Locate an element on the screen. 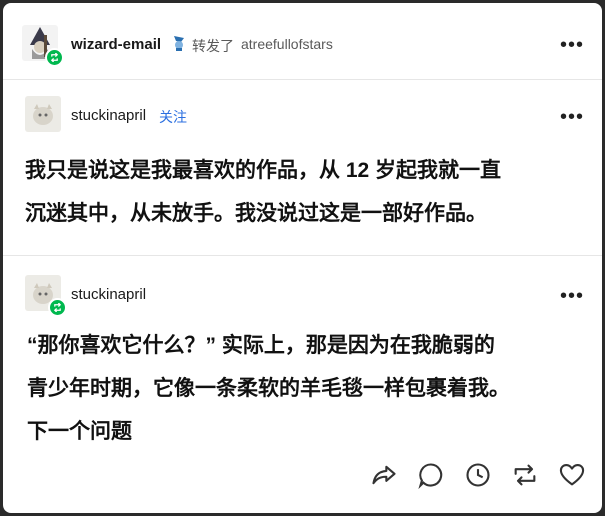 This screenshot has height=516, width=605. heart-icon is located at coordinates (572, 475).